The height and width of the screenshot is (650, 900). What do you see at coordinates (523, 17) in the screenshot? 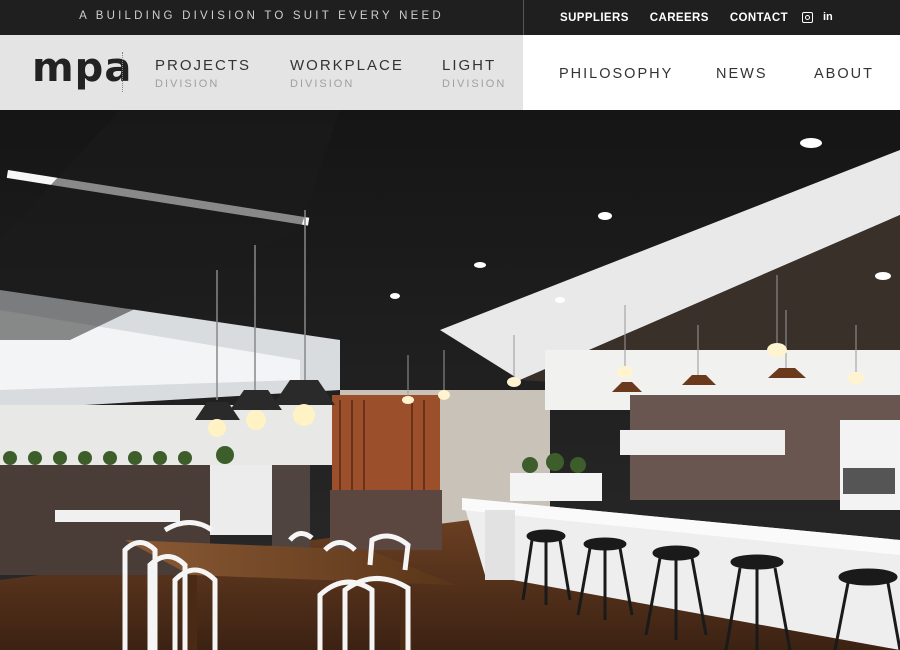
I see `top-bar-divider` at bounding box center [523, 17].